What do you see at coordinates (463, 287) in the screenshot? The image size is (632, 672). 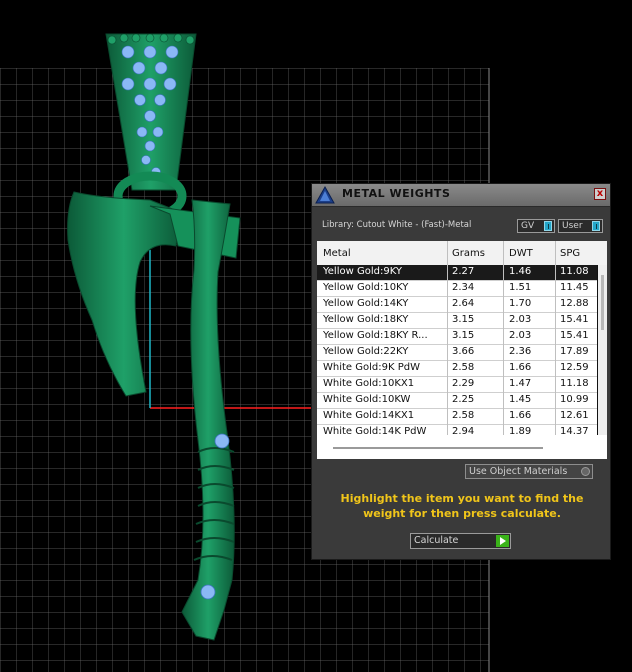 I see `cell-grams: 2.34` at bounding box center [463, 287].